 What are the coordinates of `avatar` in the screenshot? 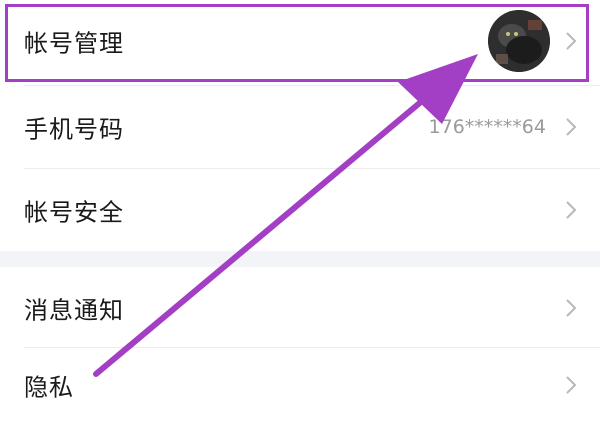 It's located at (519, 41).